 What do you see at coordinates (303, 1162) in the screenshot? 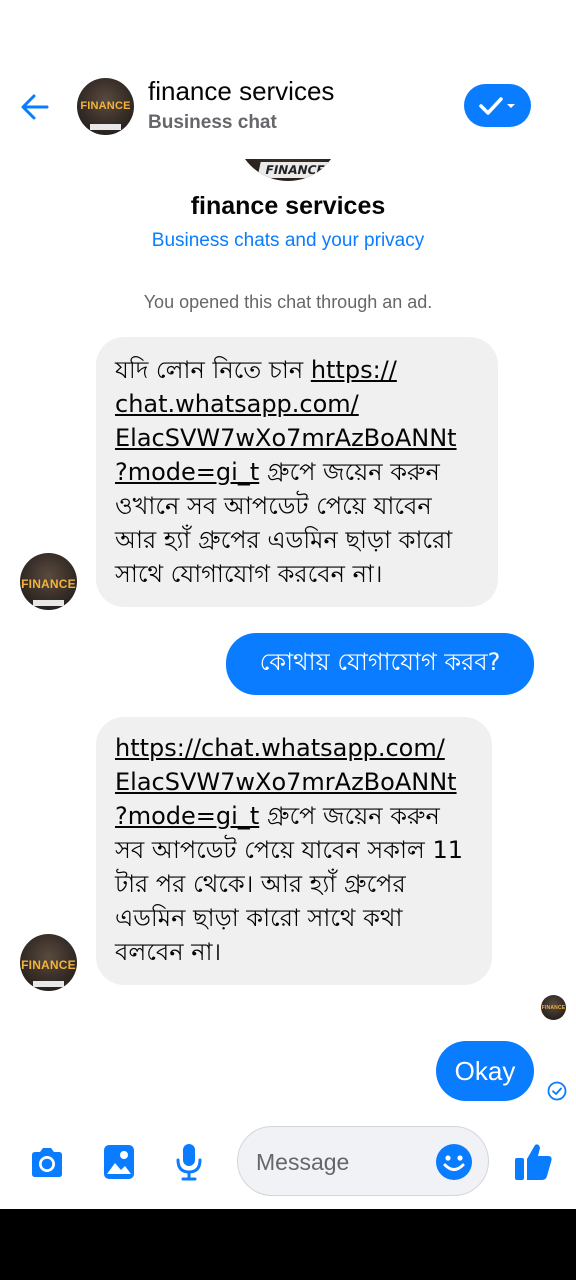
I see `message-placeholder: Message` at bounding box center [303, 1162].